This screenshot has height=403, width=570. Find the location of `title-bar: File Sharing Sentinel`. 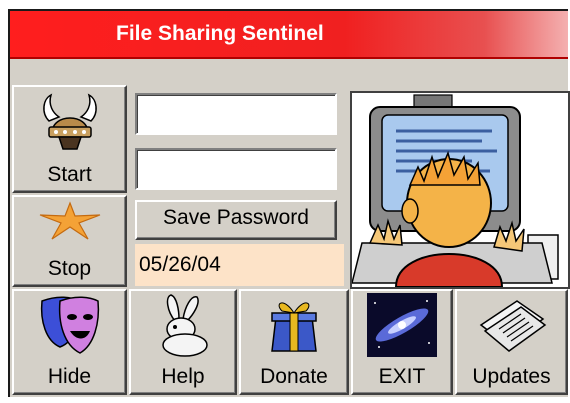

title-bar: File Sharing Sentinel is located at coordinates (289, 35).